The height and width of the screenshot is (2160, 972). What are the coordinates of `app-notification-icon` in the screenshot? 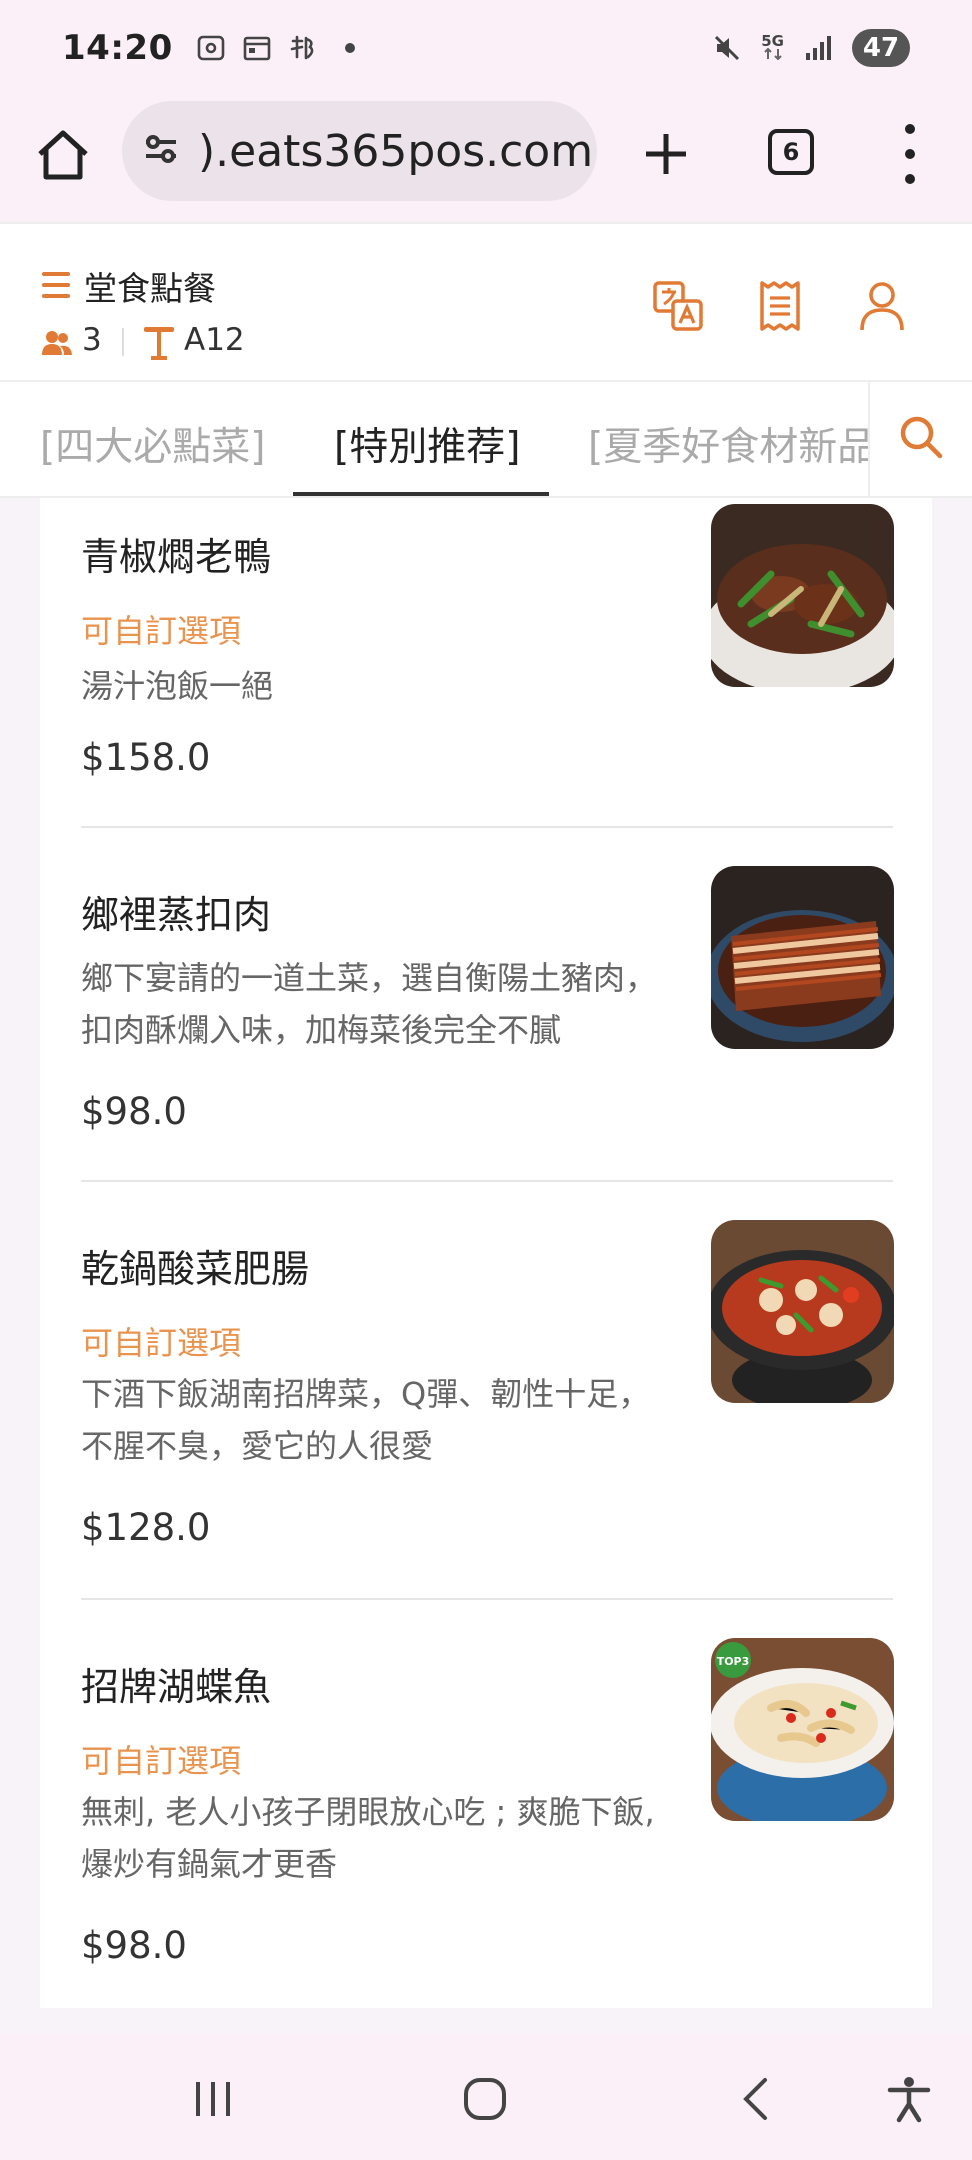 It's located at (303, 48).